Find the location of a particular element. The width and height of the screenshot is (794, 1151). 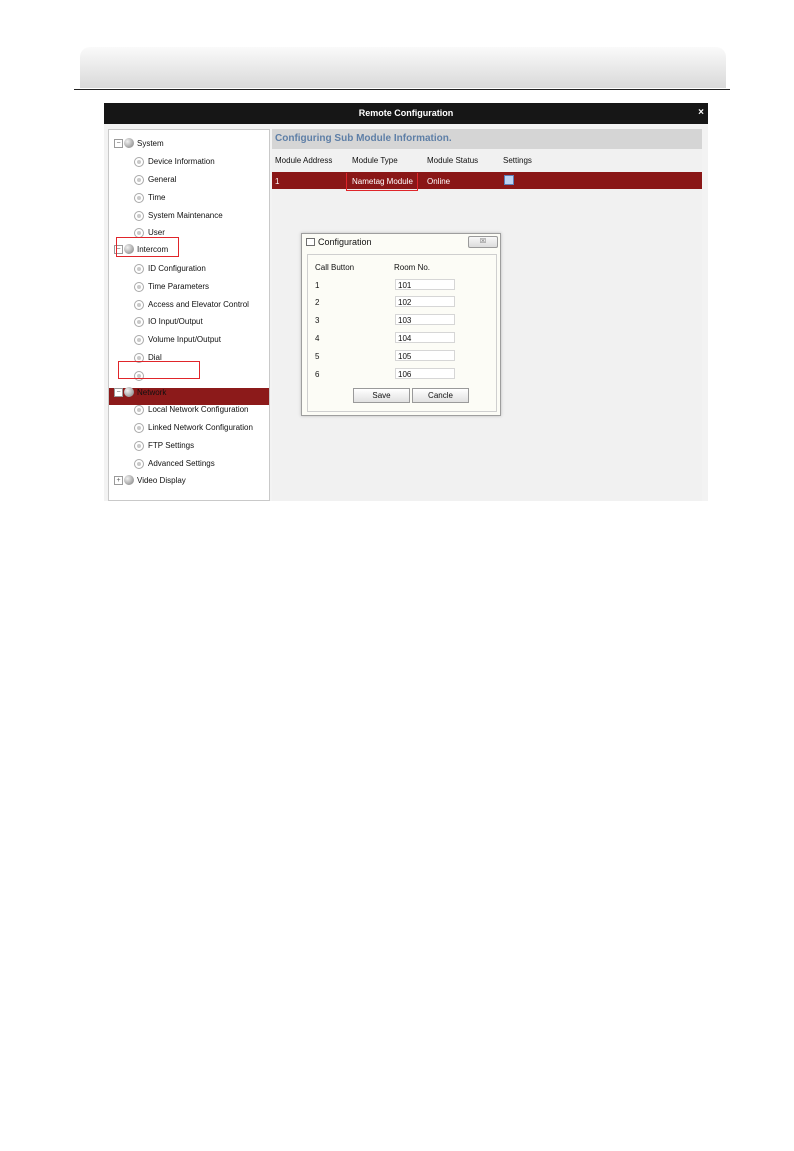

table-row is located at coordinates (487, 180).